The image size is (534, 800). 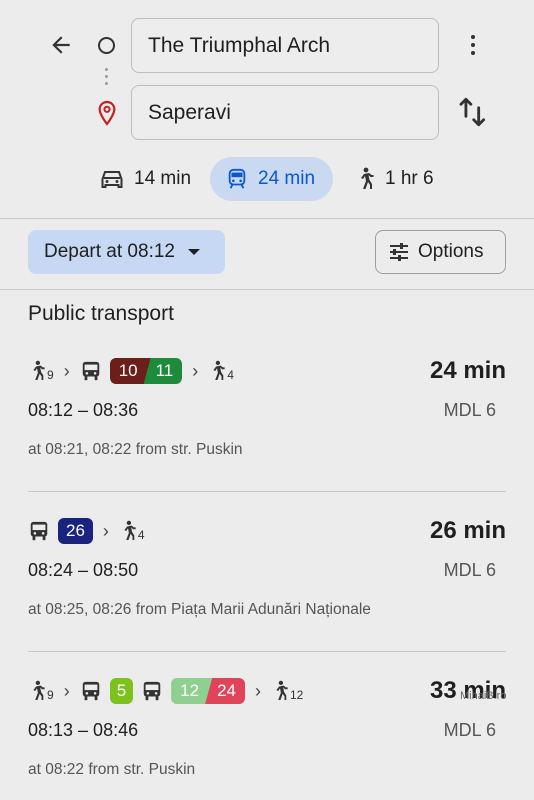 What do you see at coordinates (121, 691) in the screenshot?
I see `line-badge-5: 5` at bounding box center [121, 691].